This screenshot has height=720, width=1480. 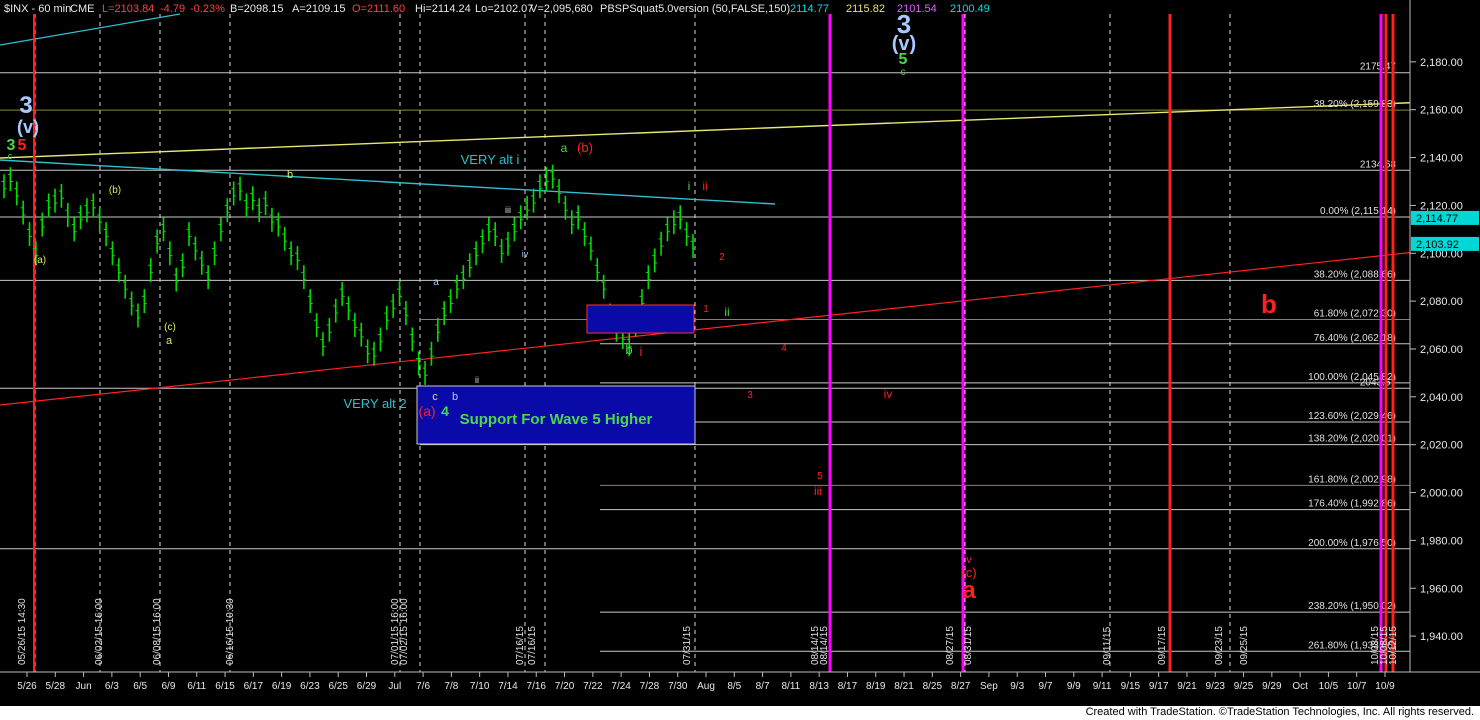 I want to click on header-field: L=2103.84, so click(x=128, y=9).